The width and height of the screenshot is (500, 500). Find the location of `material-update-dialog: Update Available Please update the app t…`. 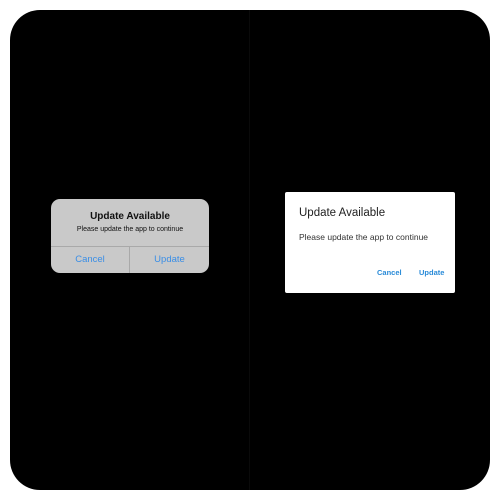

material-update-dialog: Update Available Please update the app t… is located at coordinates (370, 242).